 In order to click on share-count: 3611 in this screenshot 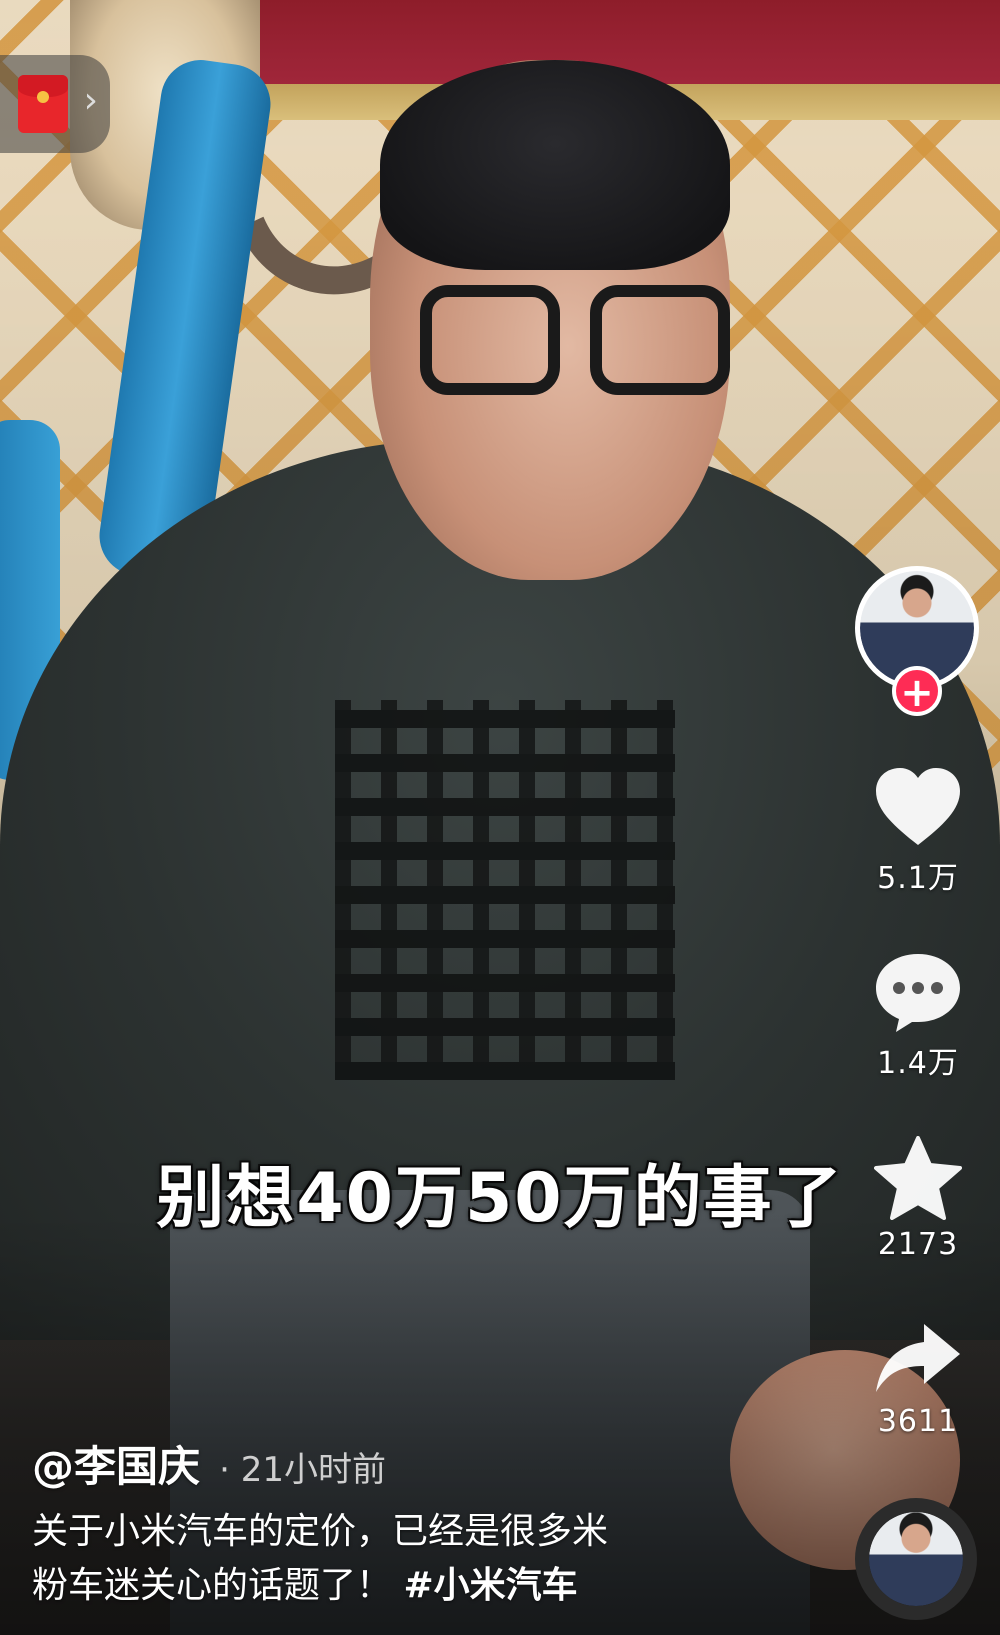, I will do `click(918, 1421)`.